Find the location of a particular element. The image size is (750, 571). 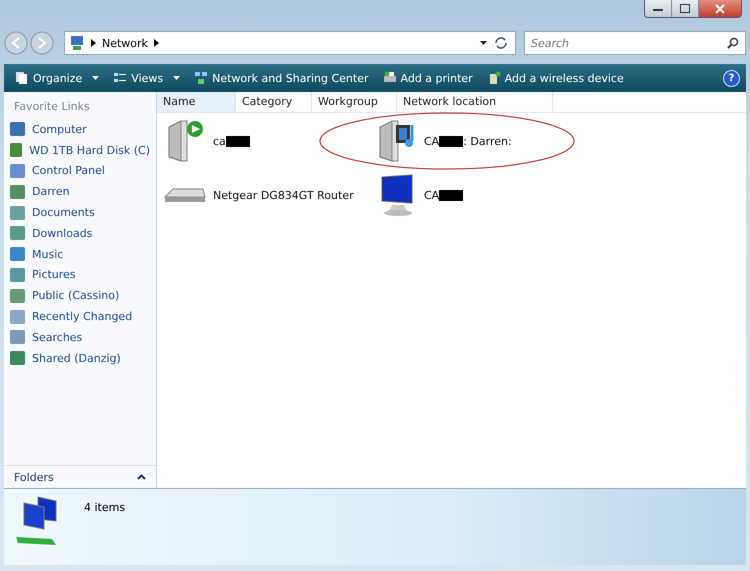

toolbar-button: Add a printer is located at coordinates (428, 78).